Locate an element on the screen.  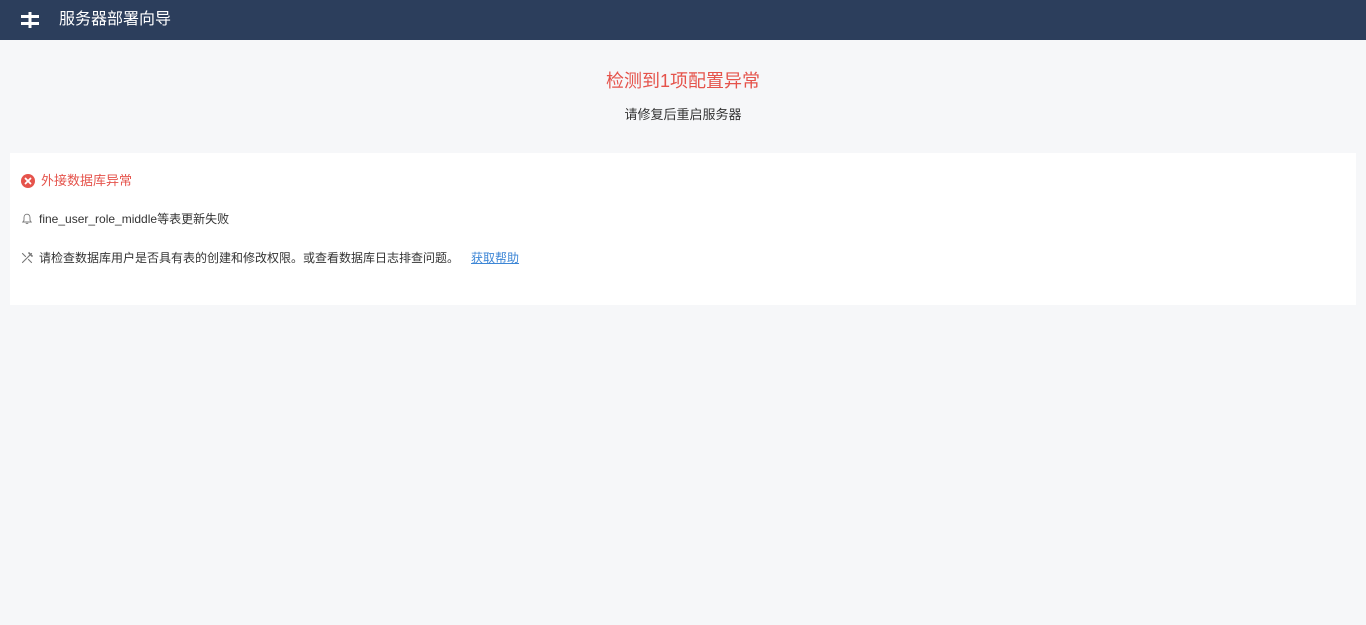
top-bar: 服务器部署向导 is located at coordinates (683, 20).